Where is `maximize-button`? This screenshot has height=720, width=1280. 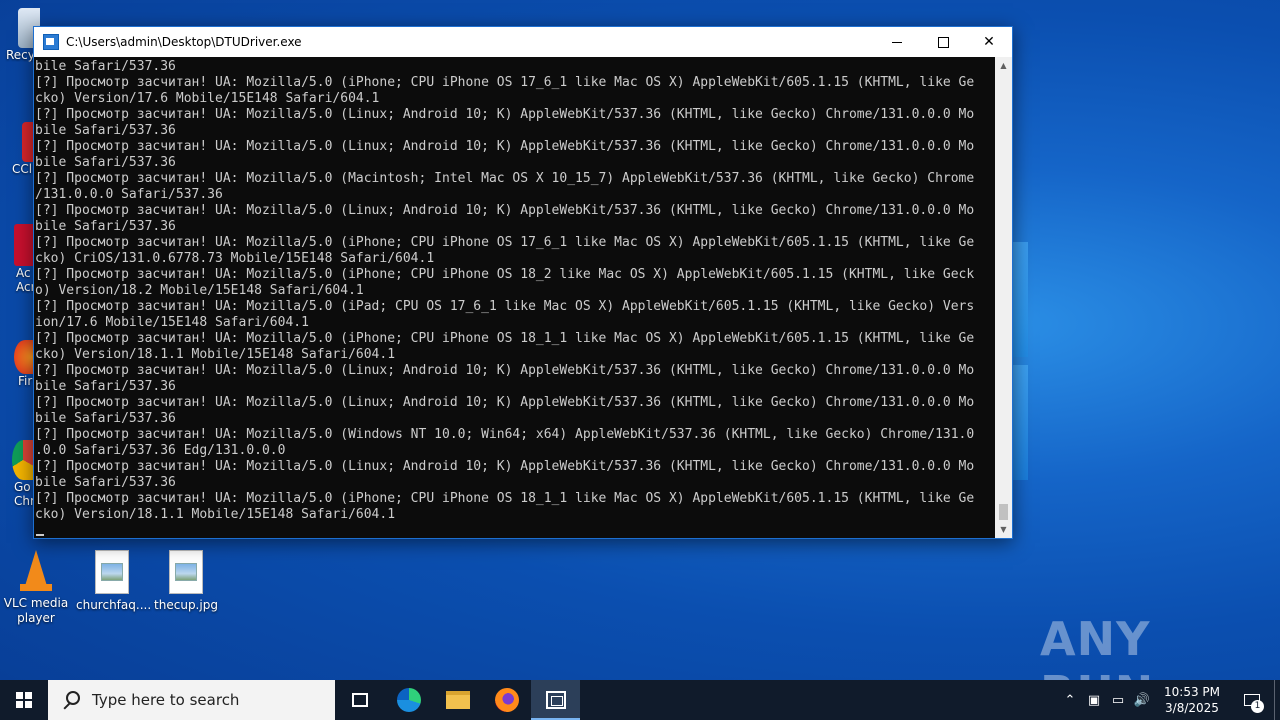 maximize-button is located at coordinates (943, 42).